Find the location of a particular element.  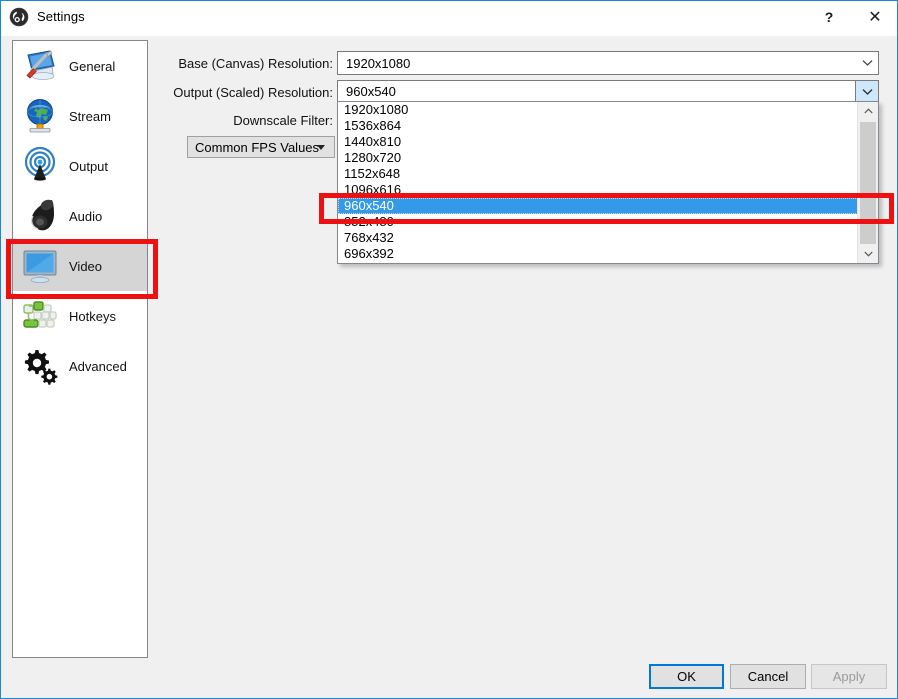

output-resolution-label: Output (Scaled) Resolution: is located at coordinates (253, 92).